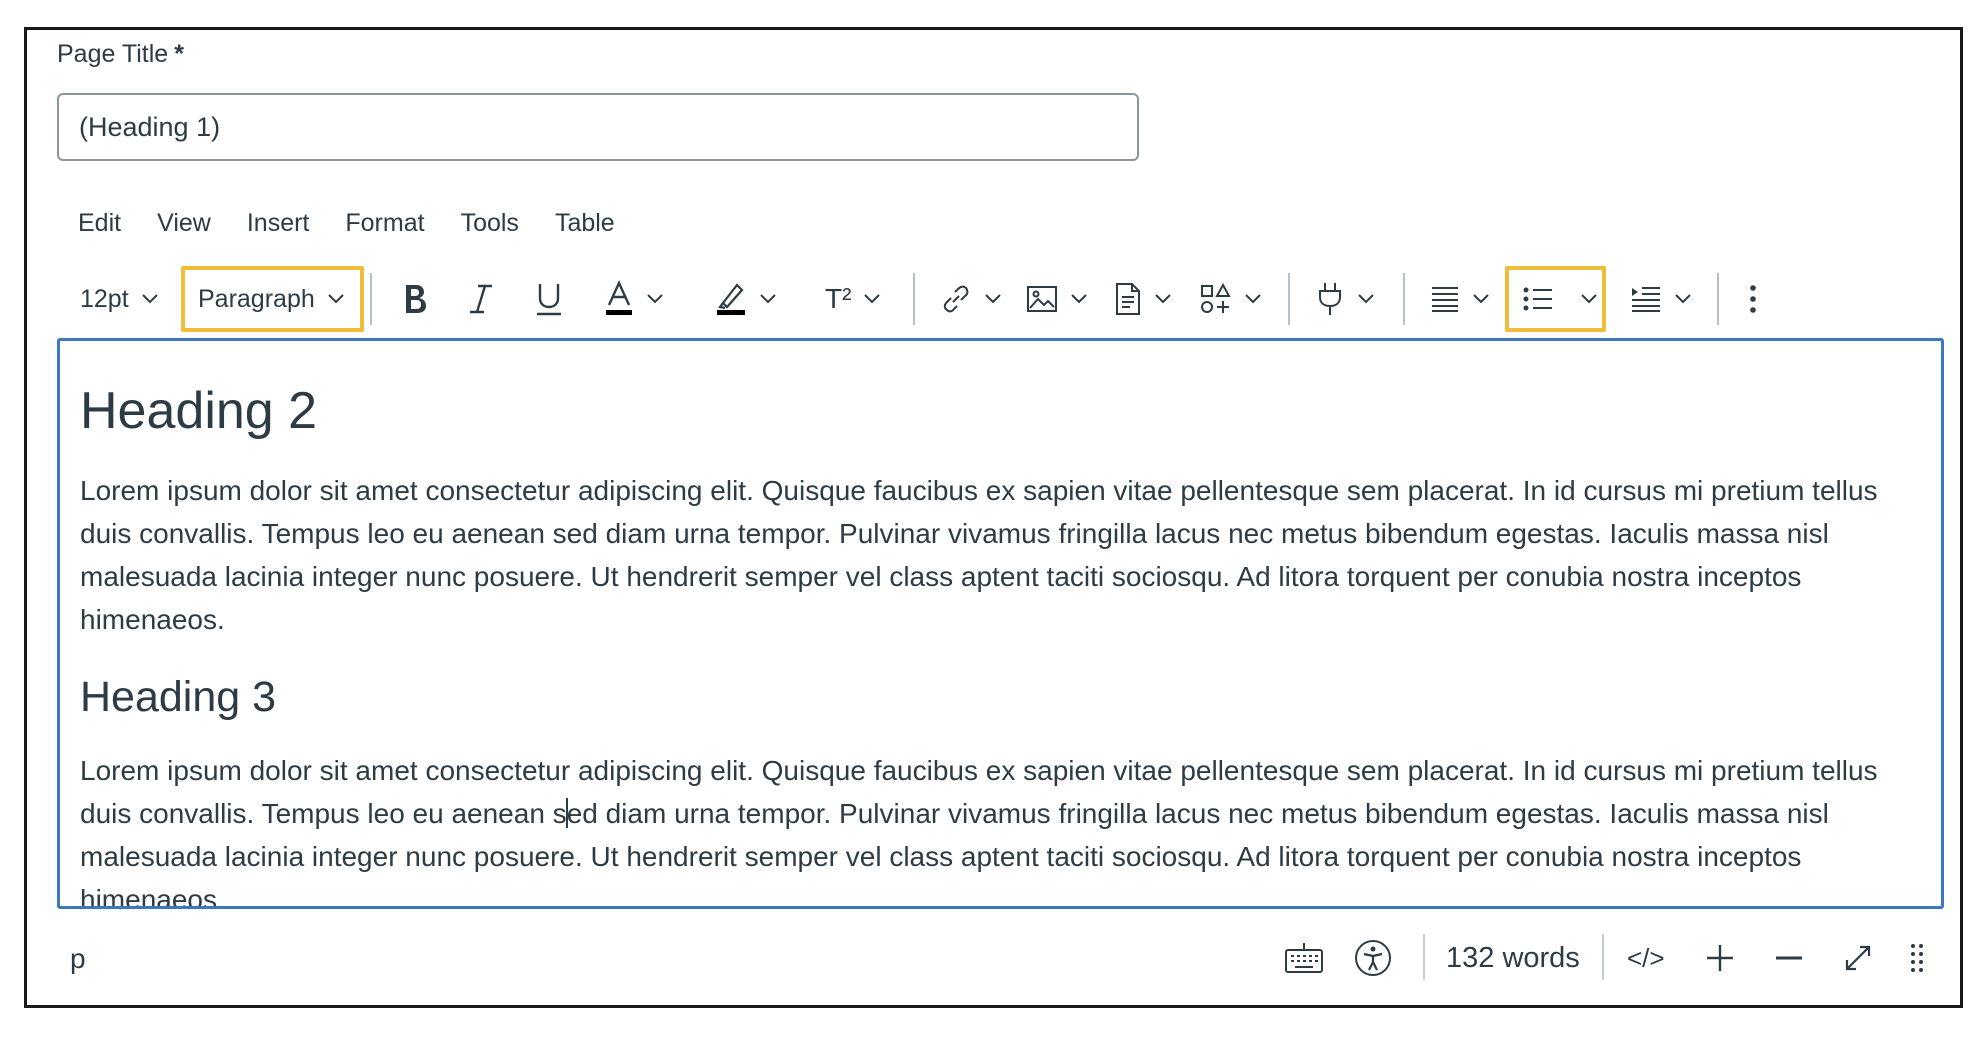  I want to click on bullet-list-icon, so click(1537, 299).